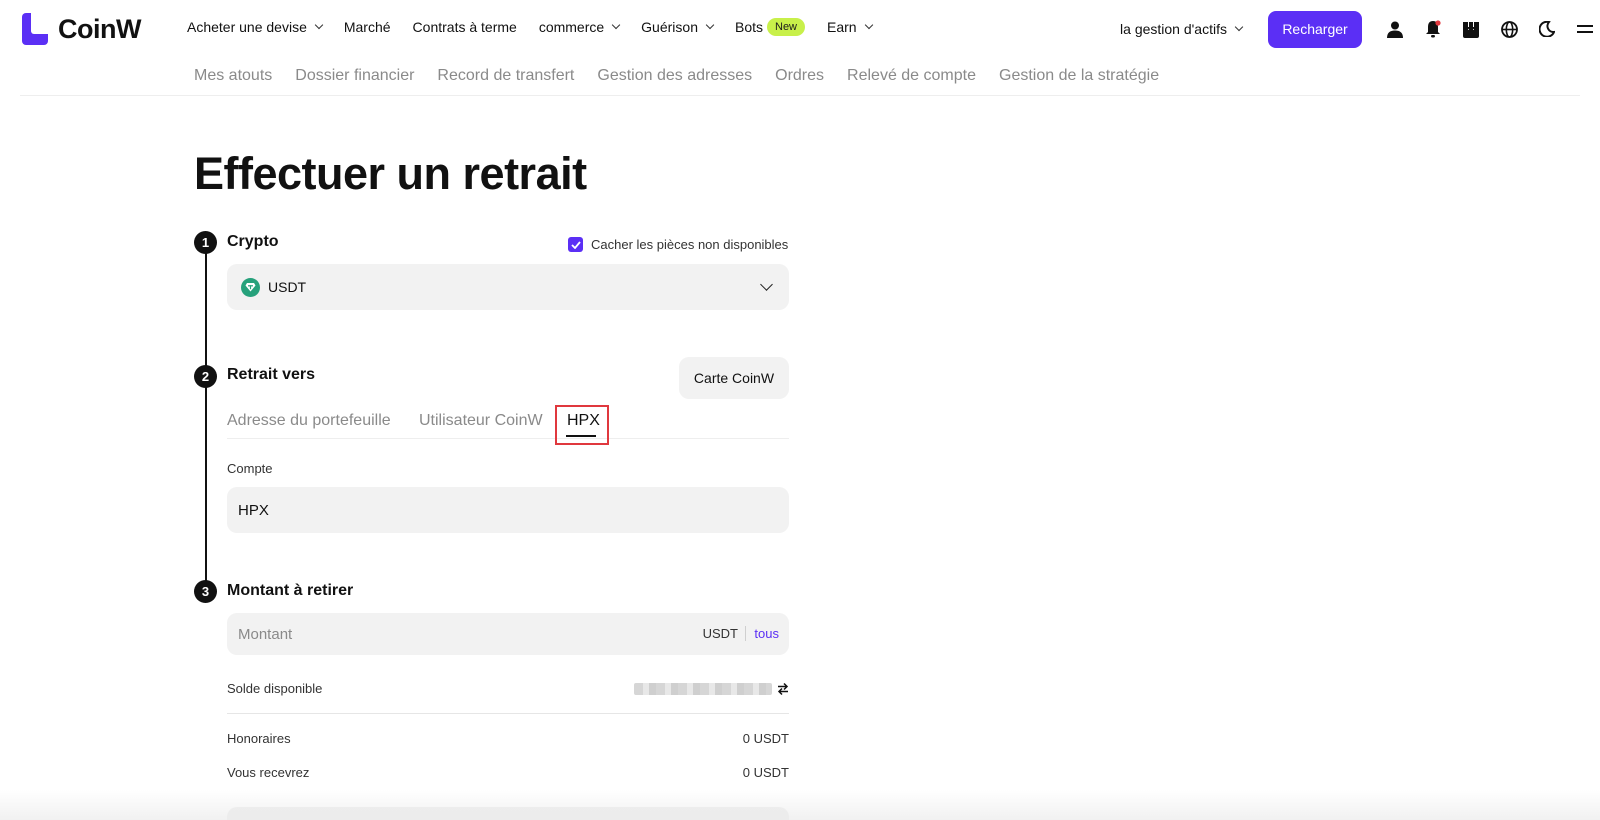 The height and width of the screenshot is (820, 1600). I want to click on nav-item-acheter-une-devise: Acheter une devise, so click(255, 27).